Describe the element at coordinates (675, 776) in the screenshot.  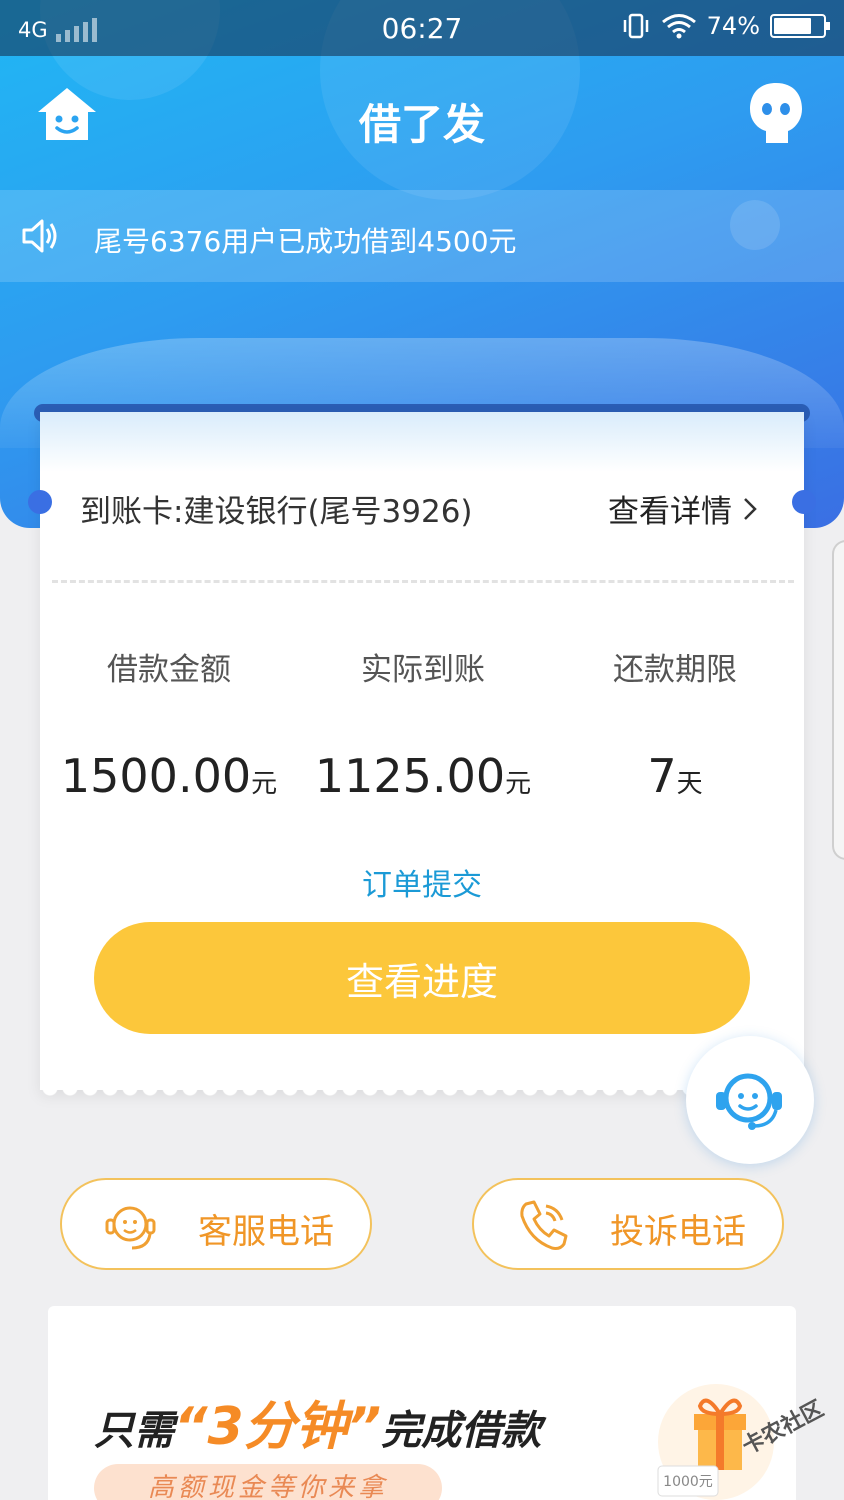
I see `repayment-term-value: 7天` at that location.